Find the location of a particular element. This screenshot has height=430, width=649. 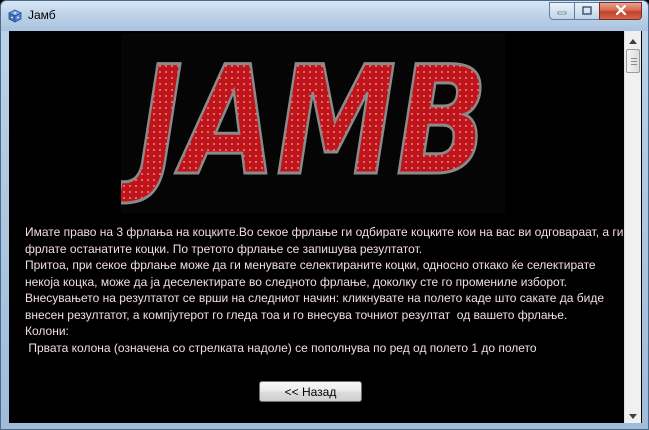

scroll-thumb is located at coordinates (633, 61).